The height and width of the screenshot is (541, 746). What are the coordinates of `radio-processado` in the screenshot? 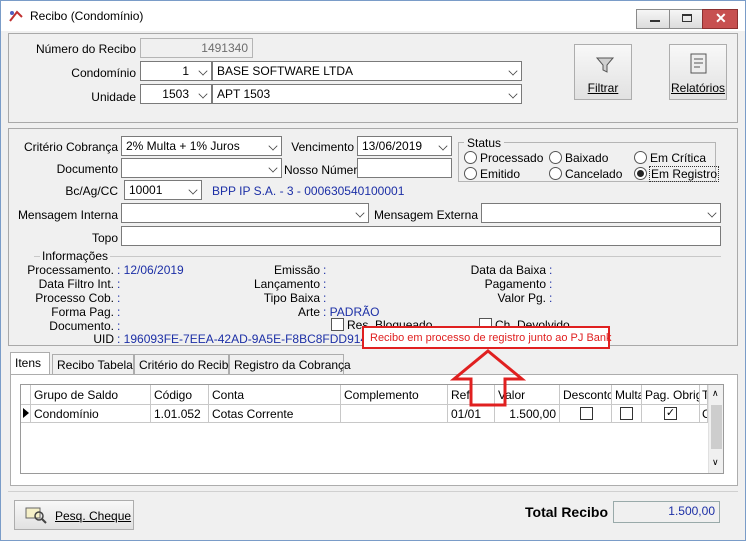 It's located at (470, 157).